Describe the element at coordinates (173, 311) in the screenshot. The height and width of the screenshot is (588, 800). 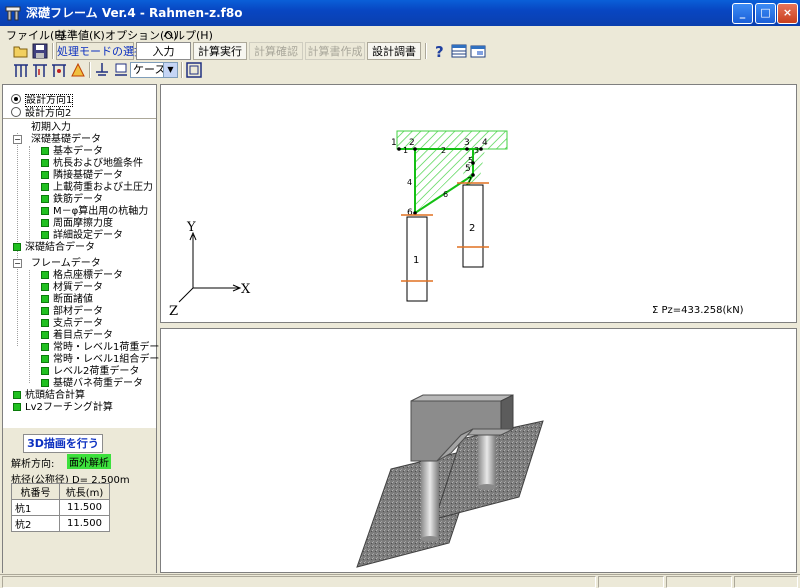
I see `axis-label-z: Z` at that location.